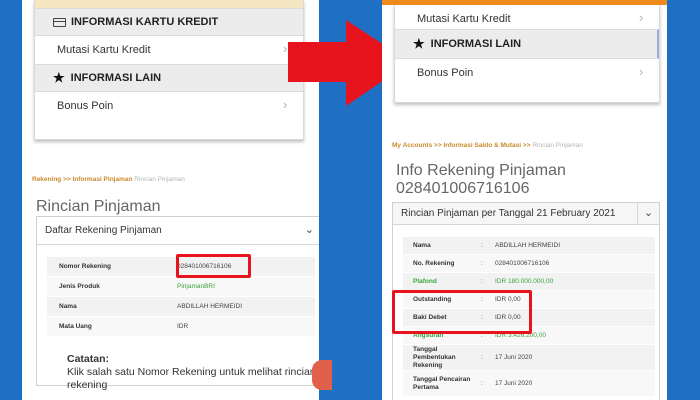 The image size is (700, 400). Describe the element at coordinates (213, 266) in the screenshot. I see `highlight-box-account-number` at that location.